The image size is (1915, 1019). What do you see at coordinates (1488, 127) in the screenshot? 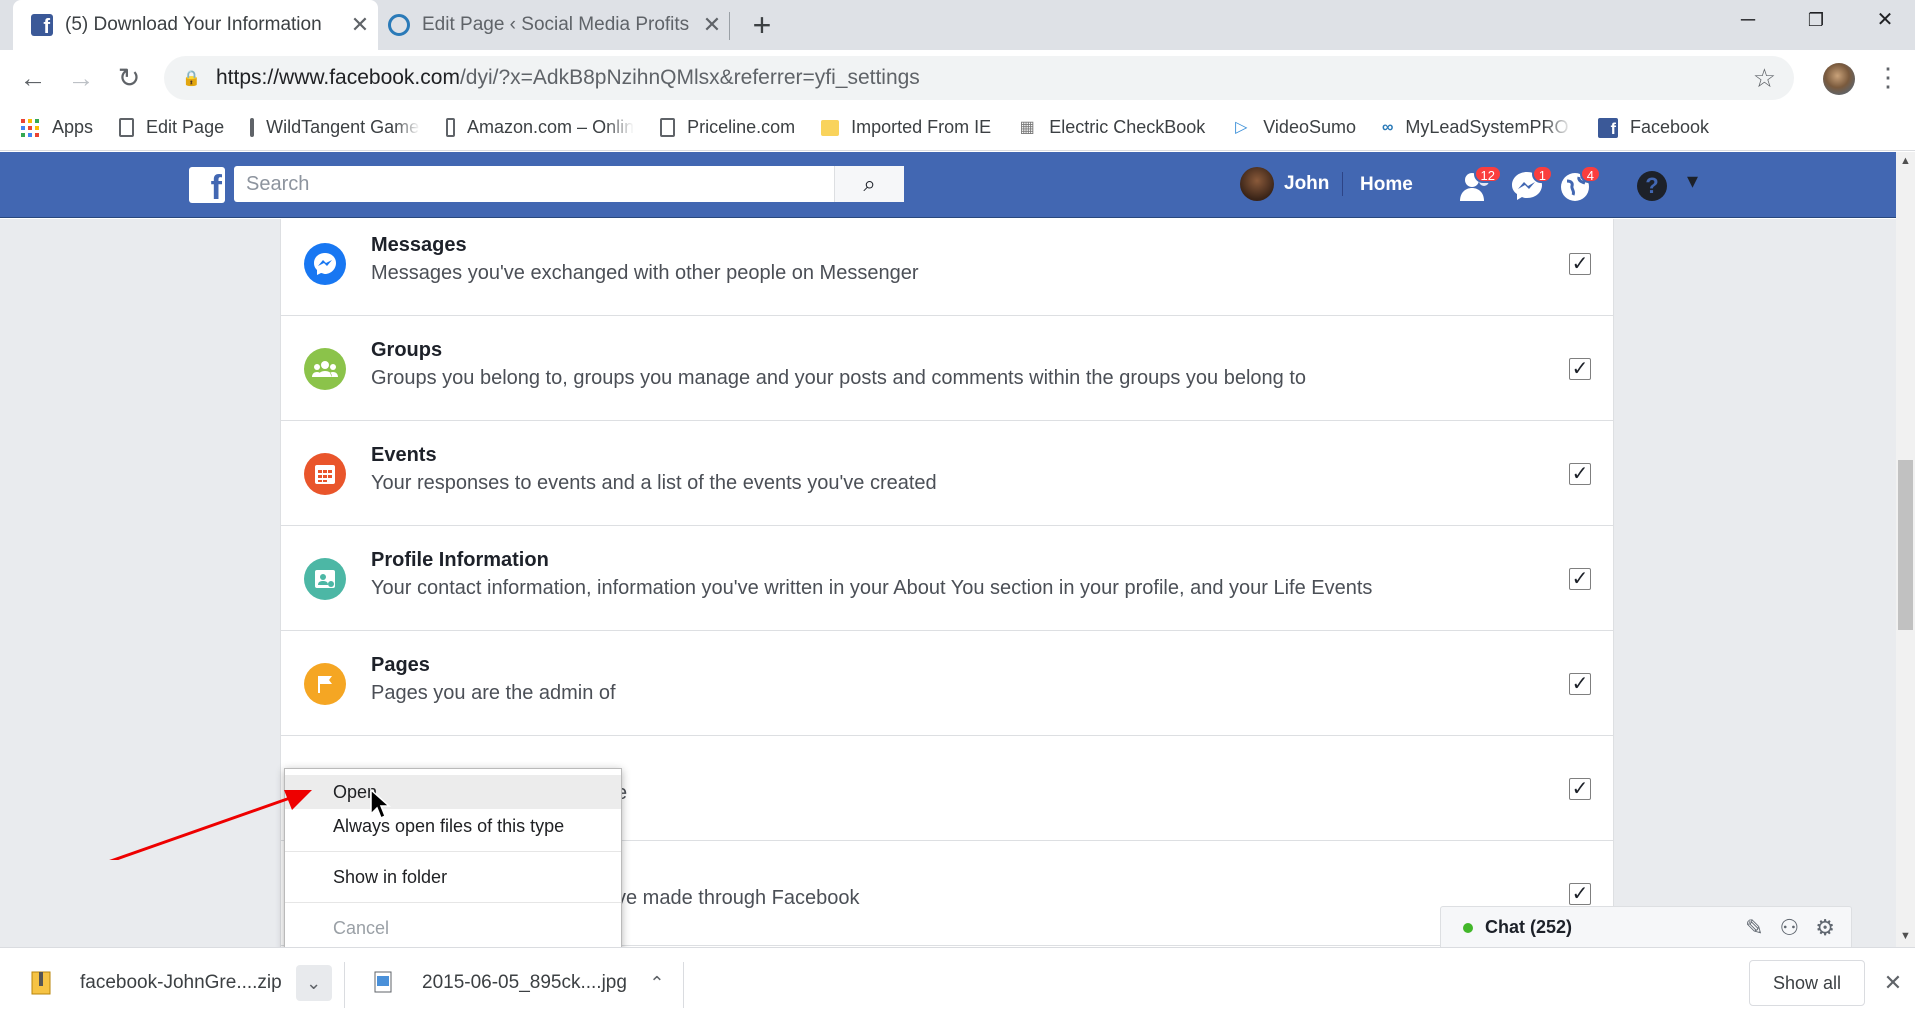
I see `bookmark-label: MyLeadSystemPRO M` at bounding box center [1488, 127].